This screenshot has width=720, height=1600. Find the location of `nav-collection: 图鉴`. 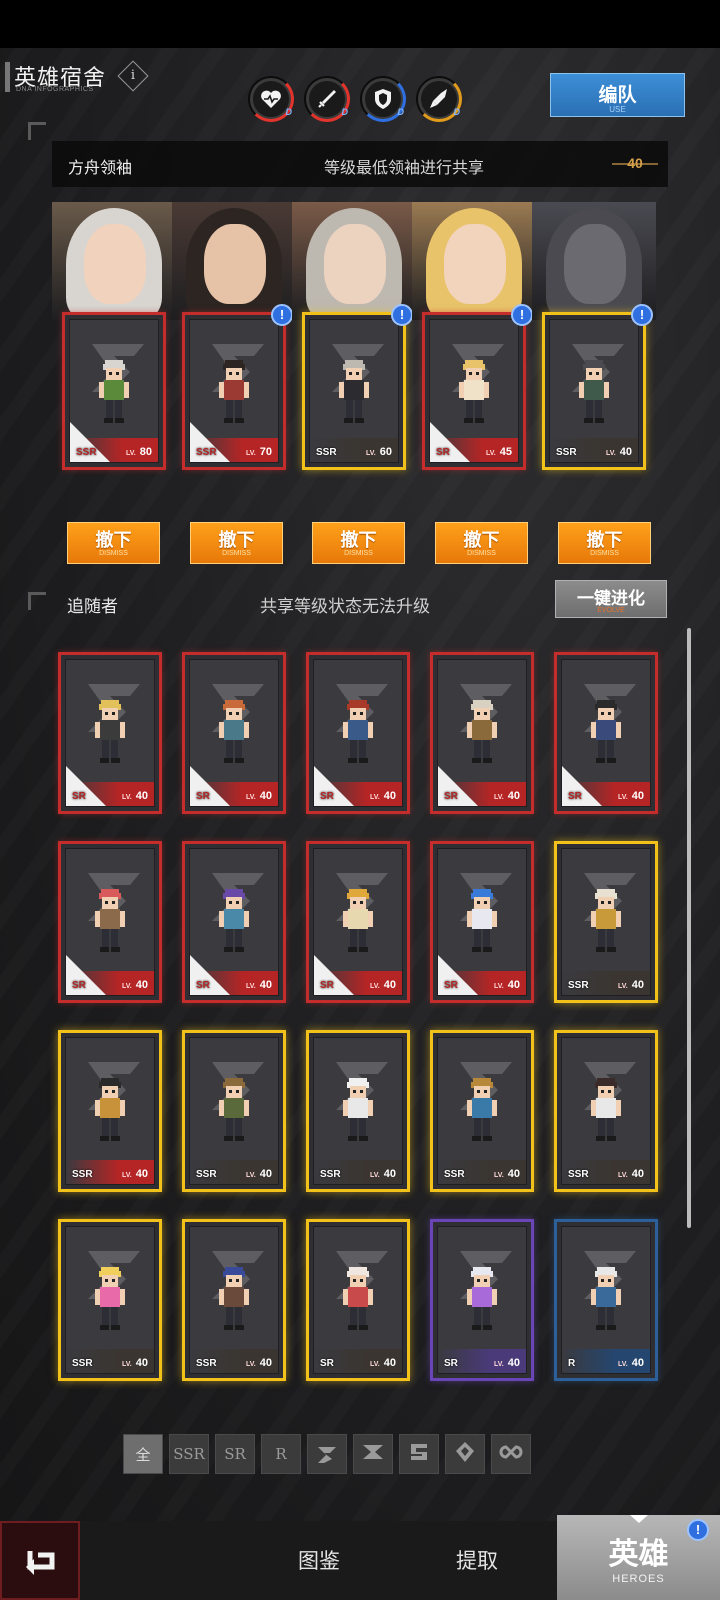

nav-collection: 图鉴 is located at coordinates (319, 1560).